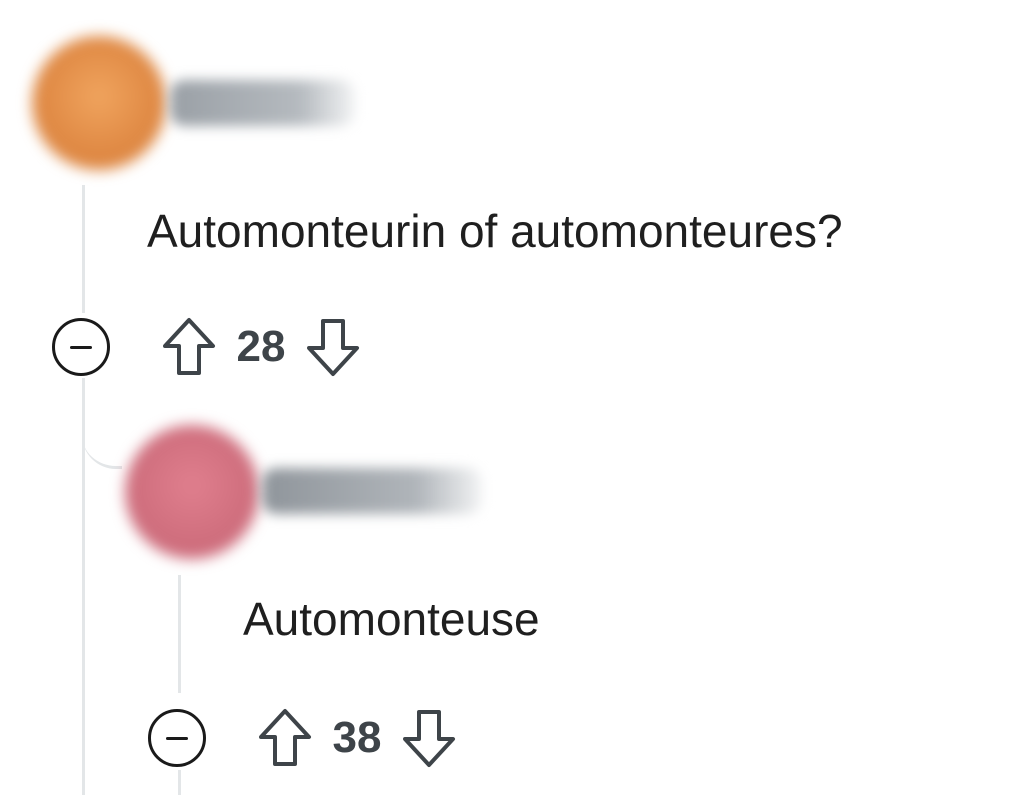 The width and height of the screenshot is (1024, 795). What do you see at coordinates (261, 346) in the screenshot?
I see `vote-score: 28` at bounding box center [261, 346].